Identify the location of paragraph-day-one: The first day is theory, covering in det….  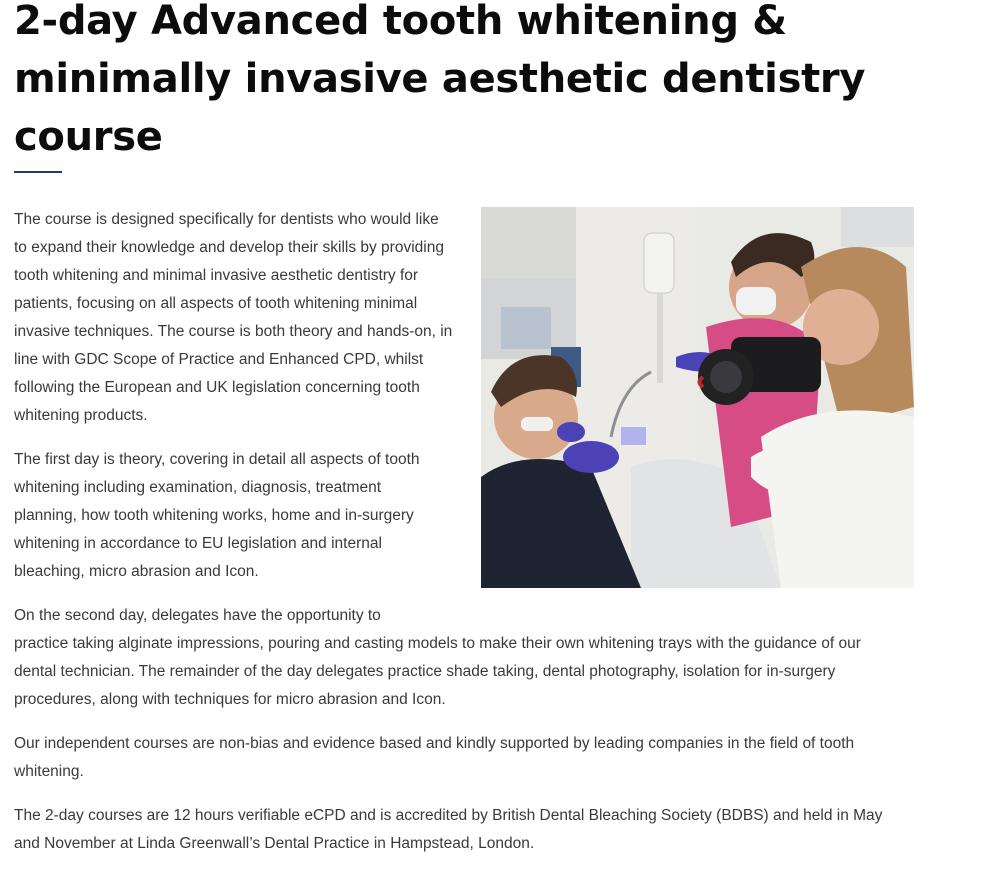
(217, 515).